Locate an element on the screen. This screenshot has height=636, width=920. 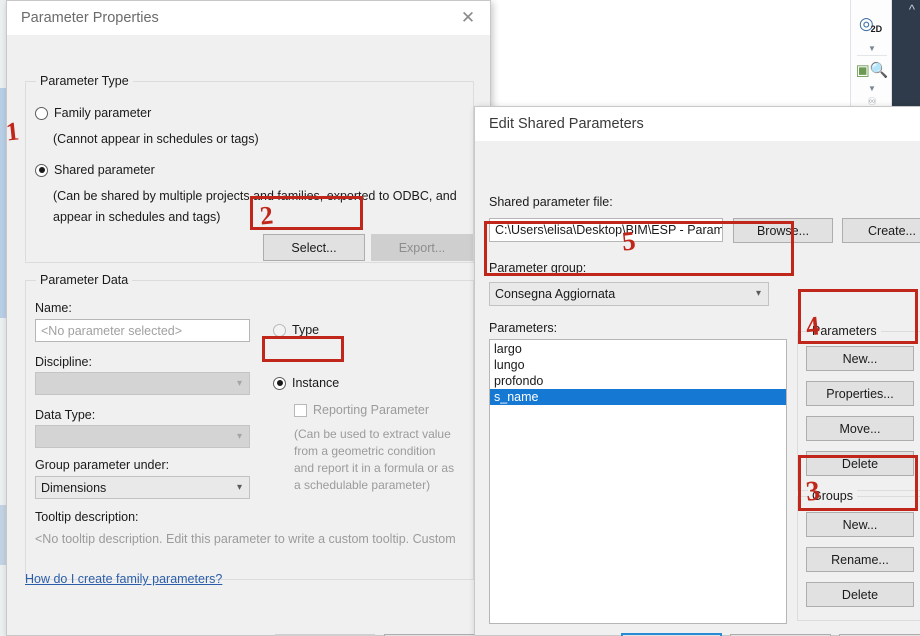
revit-view-cube-panel is located at coordinates (906, 56).